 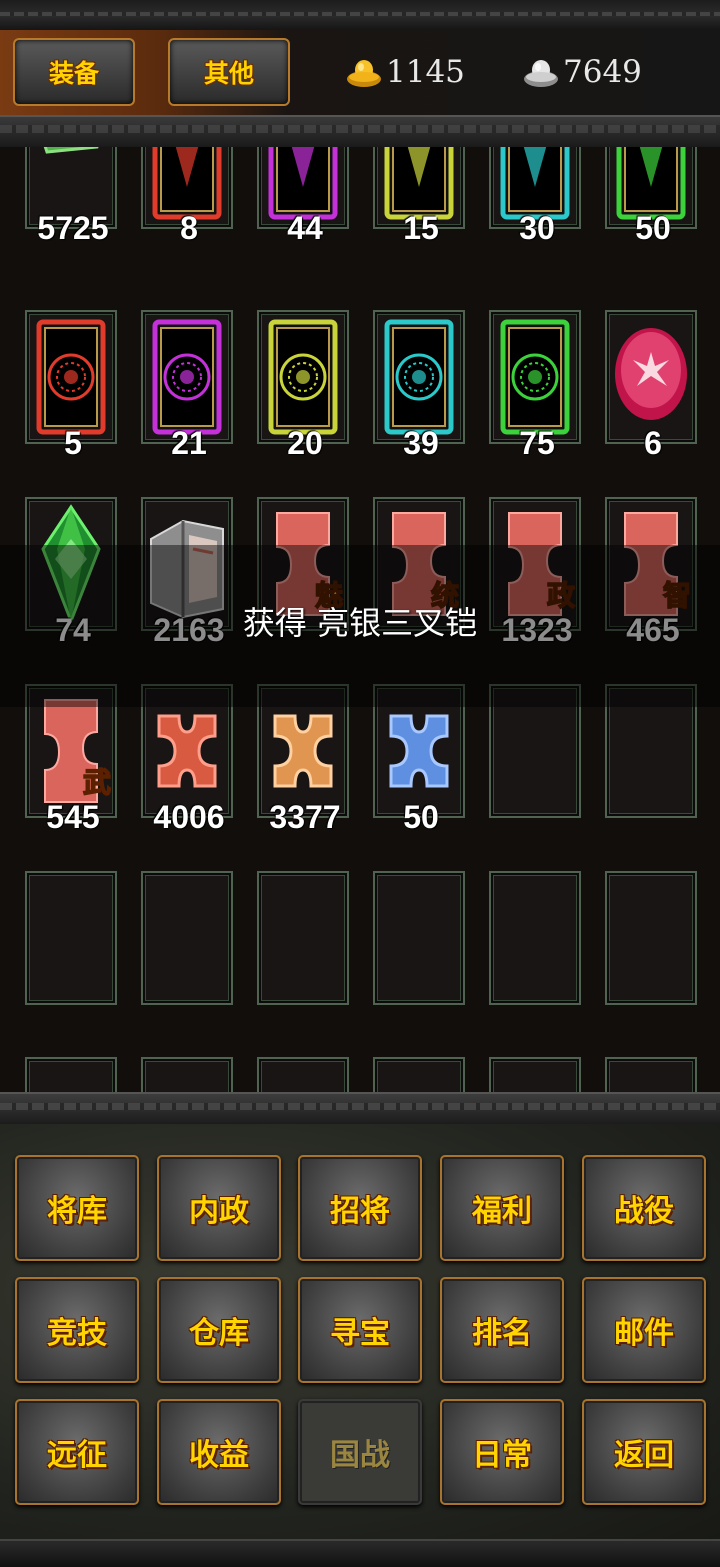 I want to click on inventory-slot: 武545武, so click(x=71, y=759).